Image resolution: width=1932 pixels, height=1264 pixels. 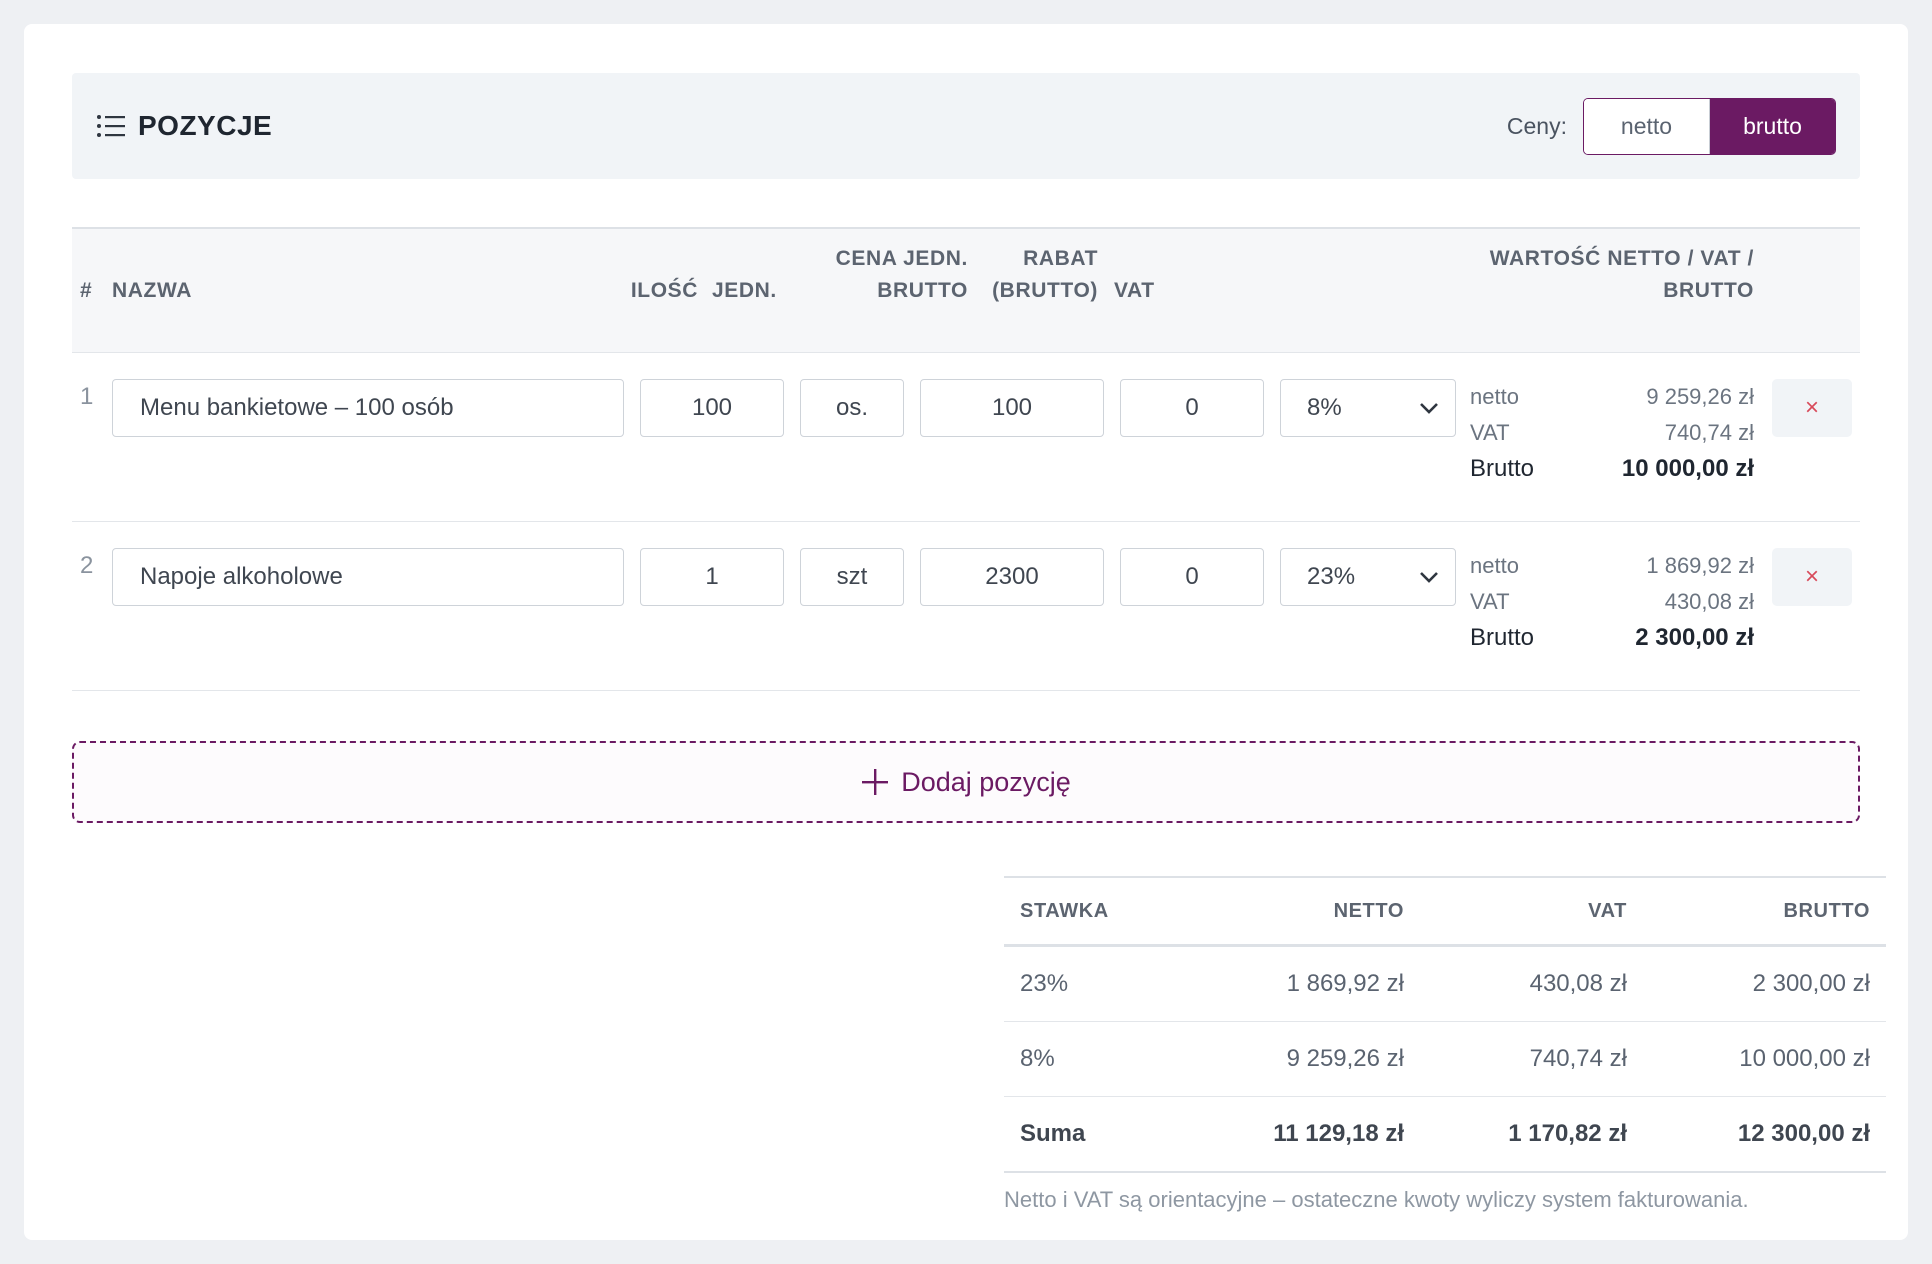 I want to click on list-icon, so click(x=111, y=126).